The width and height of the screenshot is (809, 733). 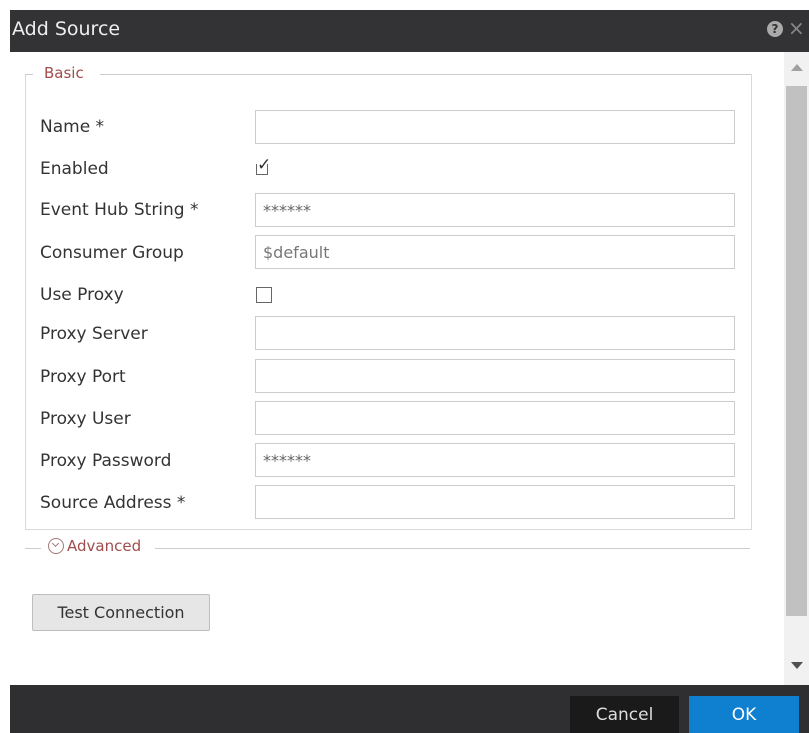 What do you see at coordinates (495, 376) in the screenshot?
I see `proxy-port-input` at bounding box center [495, 376].